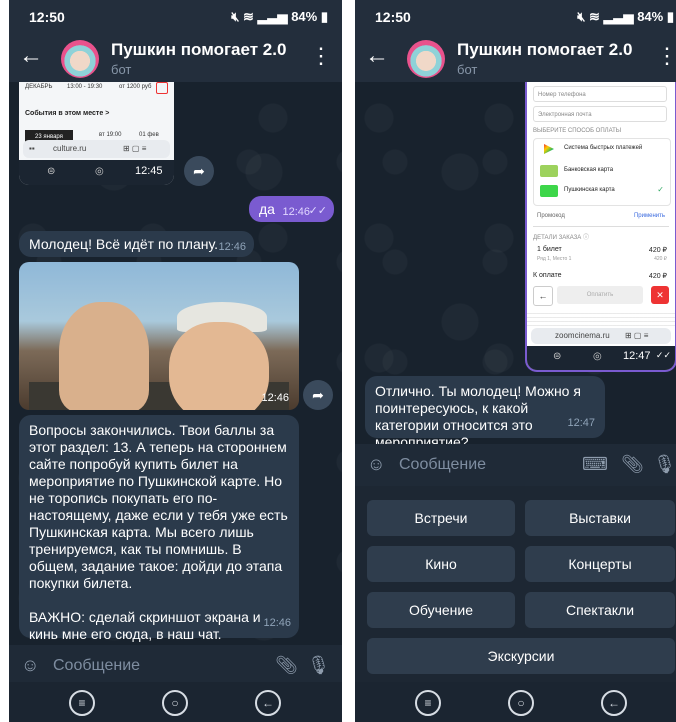  Describe the element at coordinates (600, 94) in the screenshot. I see `shot-phone-field: Номер телефона` at that location.